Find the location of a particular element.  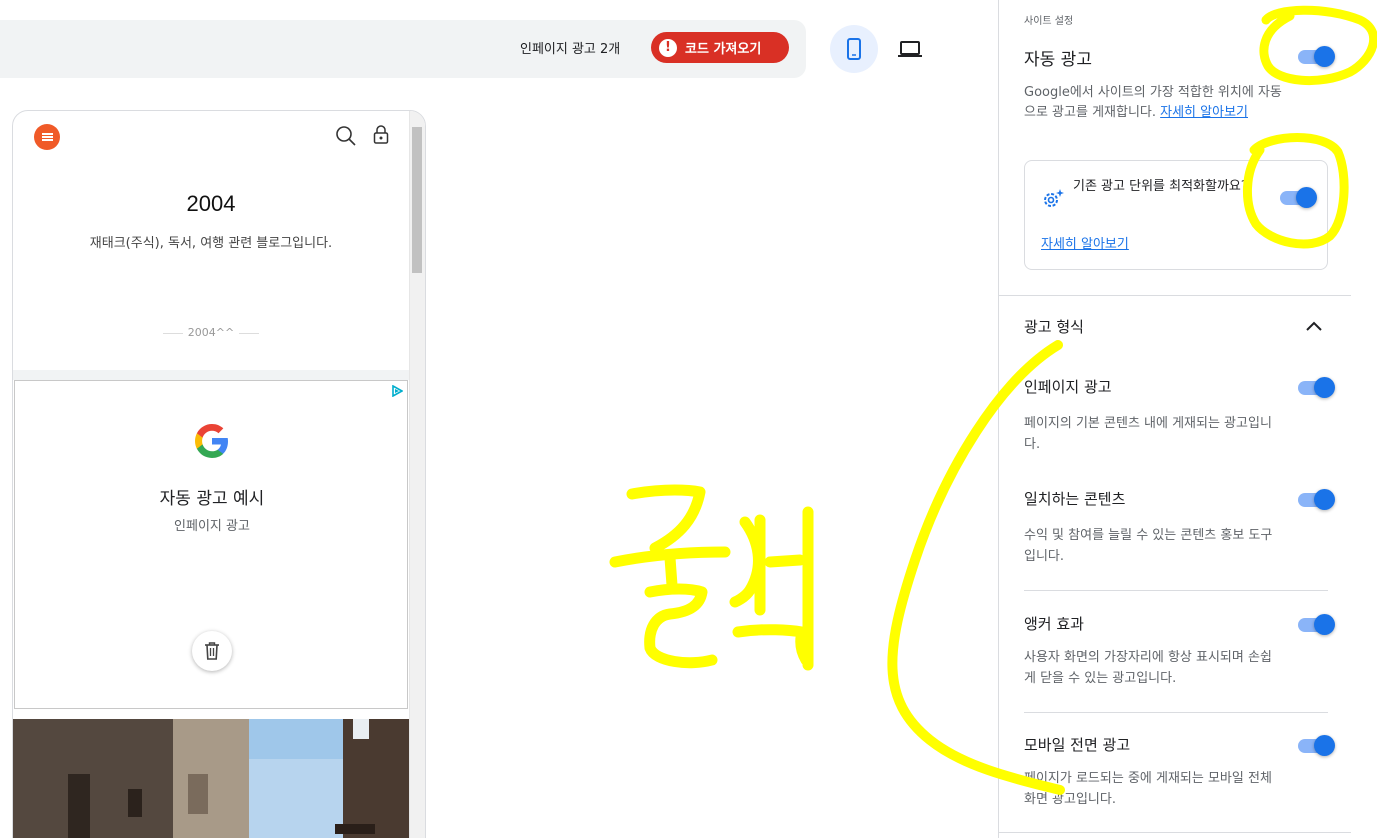

matched-content-description: 수익 및 참여를 늘릴 수 있는 콘텐츠 홍보 도구입니다. is located at coordinates (1148, 546).